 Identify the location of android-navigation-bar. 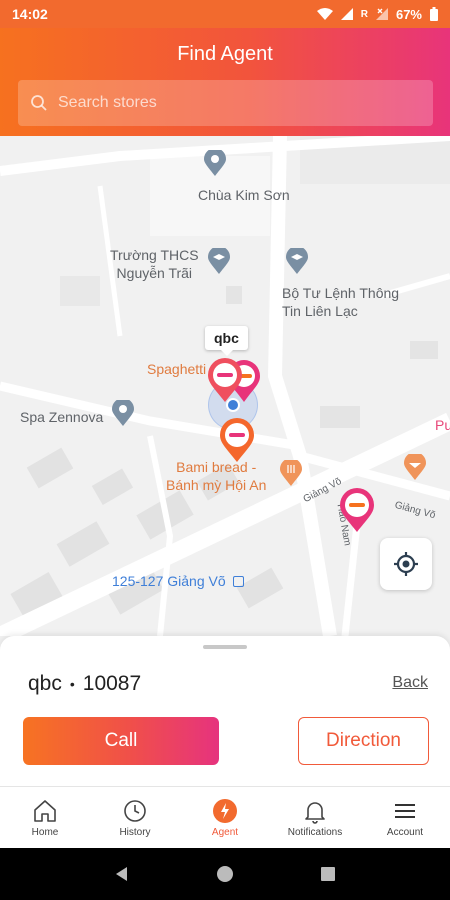
(225, 874).